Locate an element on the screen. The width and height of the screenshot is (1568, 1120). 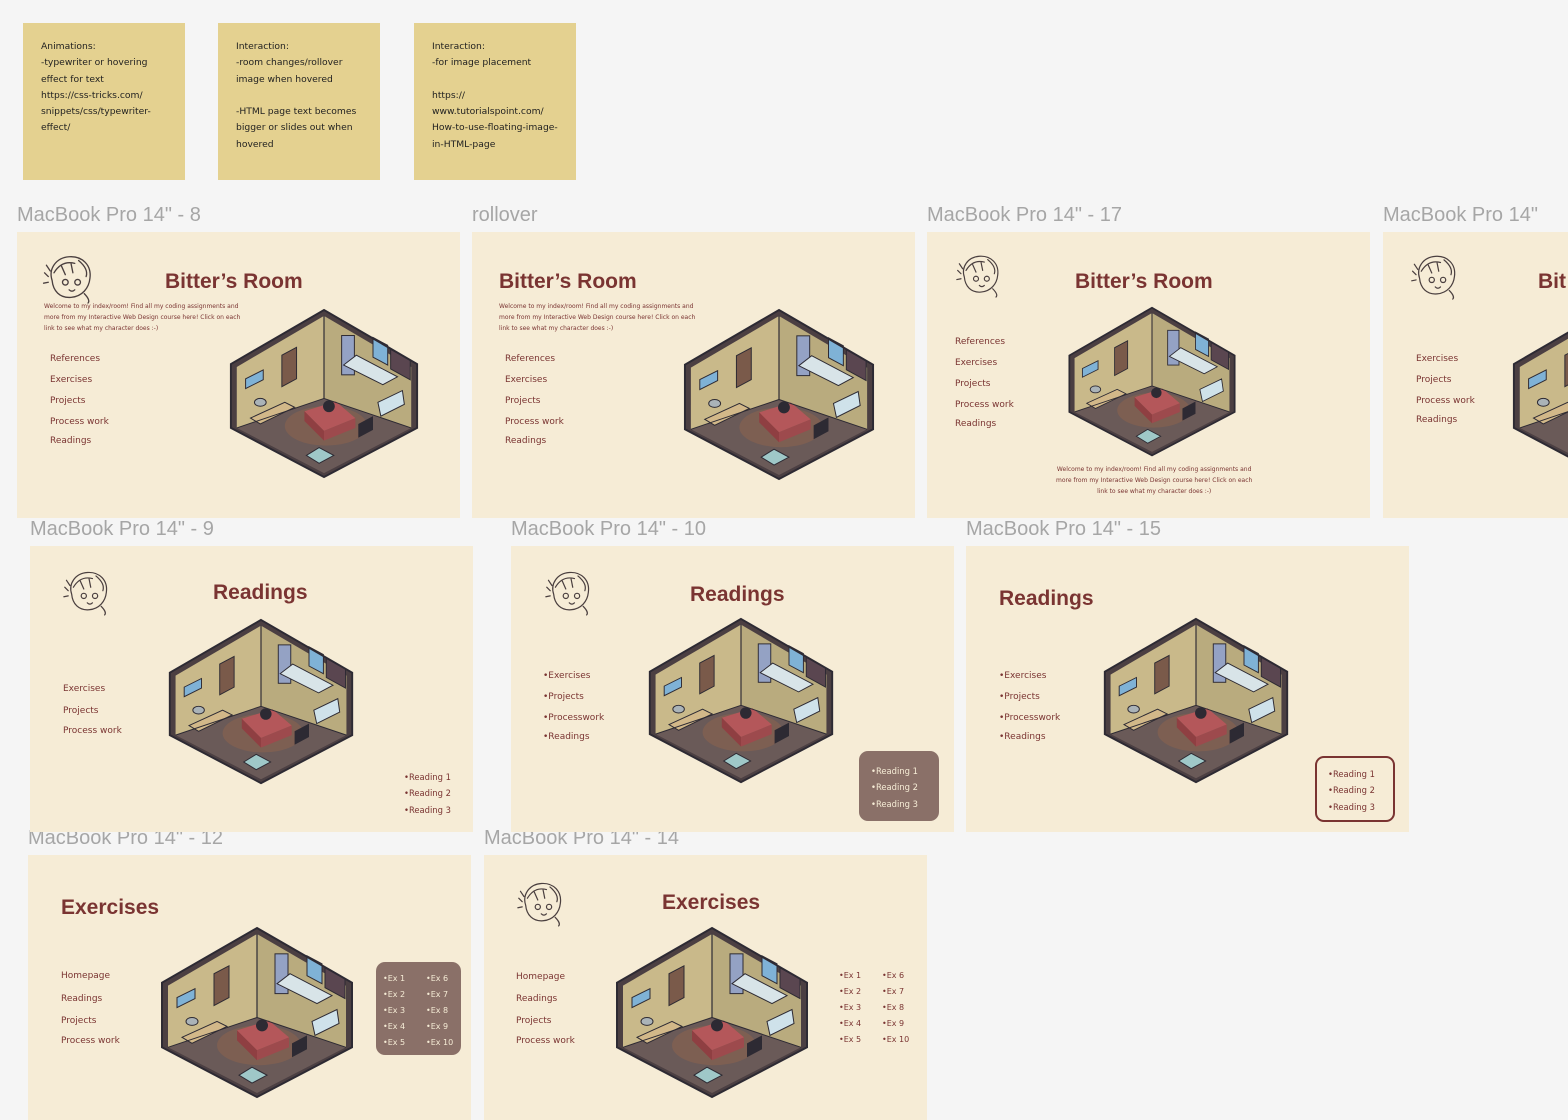
frame-label-9: MacBook Pro 14" - 9 is located at coordinates (122, 529).